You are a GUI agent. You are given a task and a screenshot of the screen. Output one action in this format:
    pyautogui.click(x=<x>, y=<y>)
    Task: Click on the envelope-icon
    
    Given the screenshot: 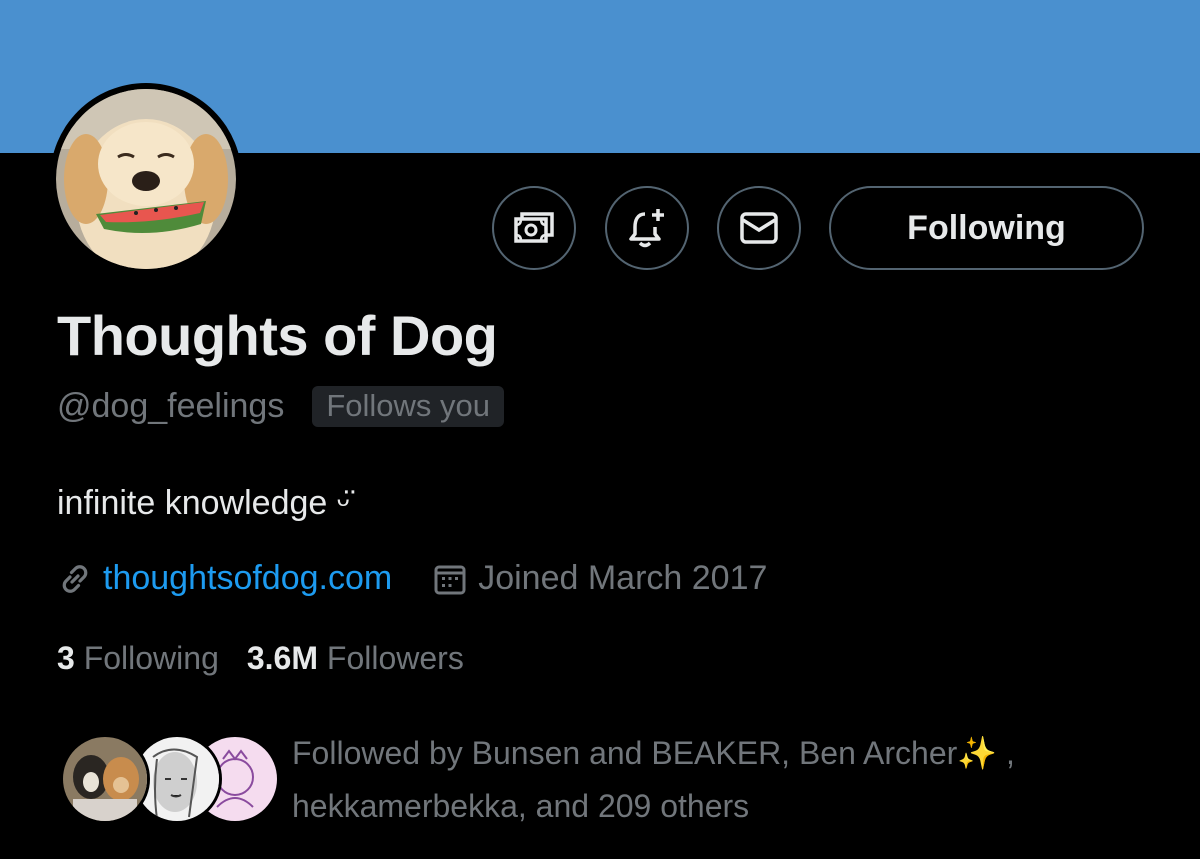 What is the action you would take?
    pyautogui.click(x=759, y=228)
    